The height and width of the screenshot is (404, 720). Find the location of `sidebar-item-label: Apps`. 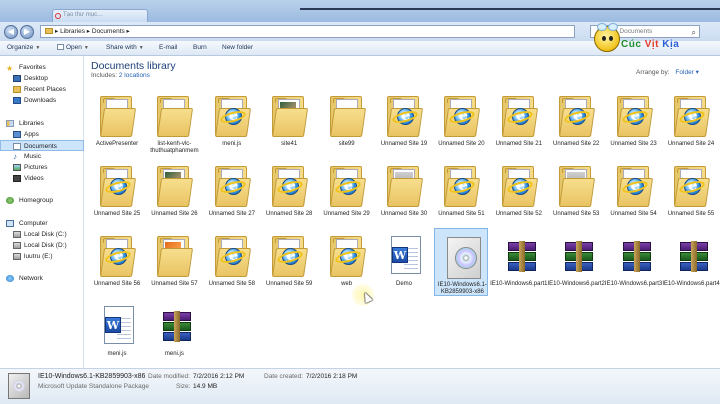

sidebar-item-label: Apps is located at coordinates (31, 134).